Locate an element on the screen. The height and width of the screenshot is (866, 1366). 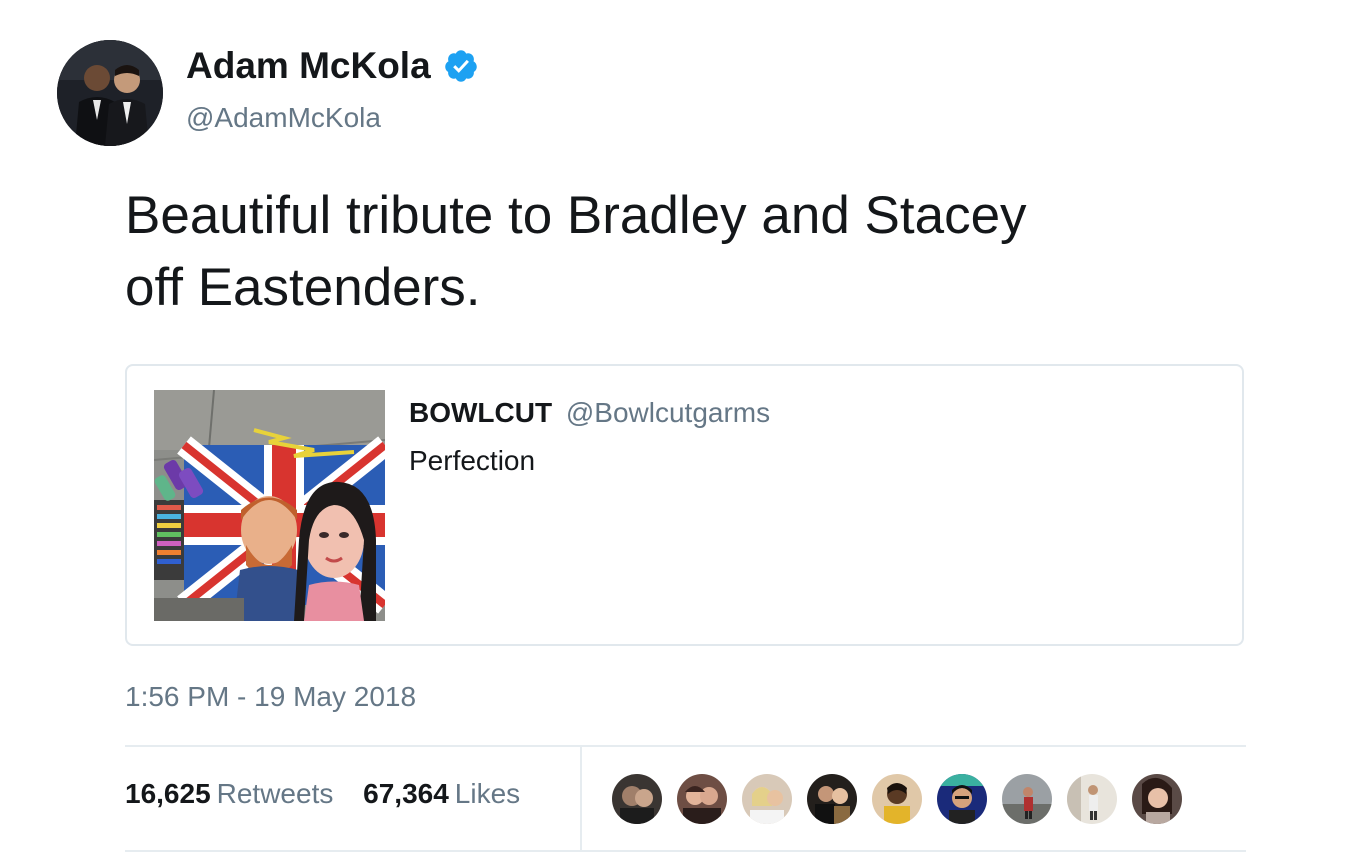
tweet-stats: 16,625 Retweets 67,364 Likes is located at coordinates (333, 794).